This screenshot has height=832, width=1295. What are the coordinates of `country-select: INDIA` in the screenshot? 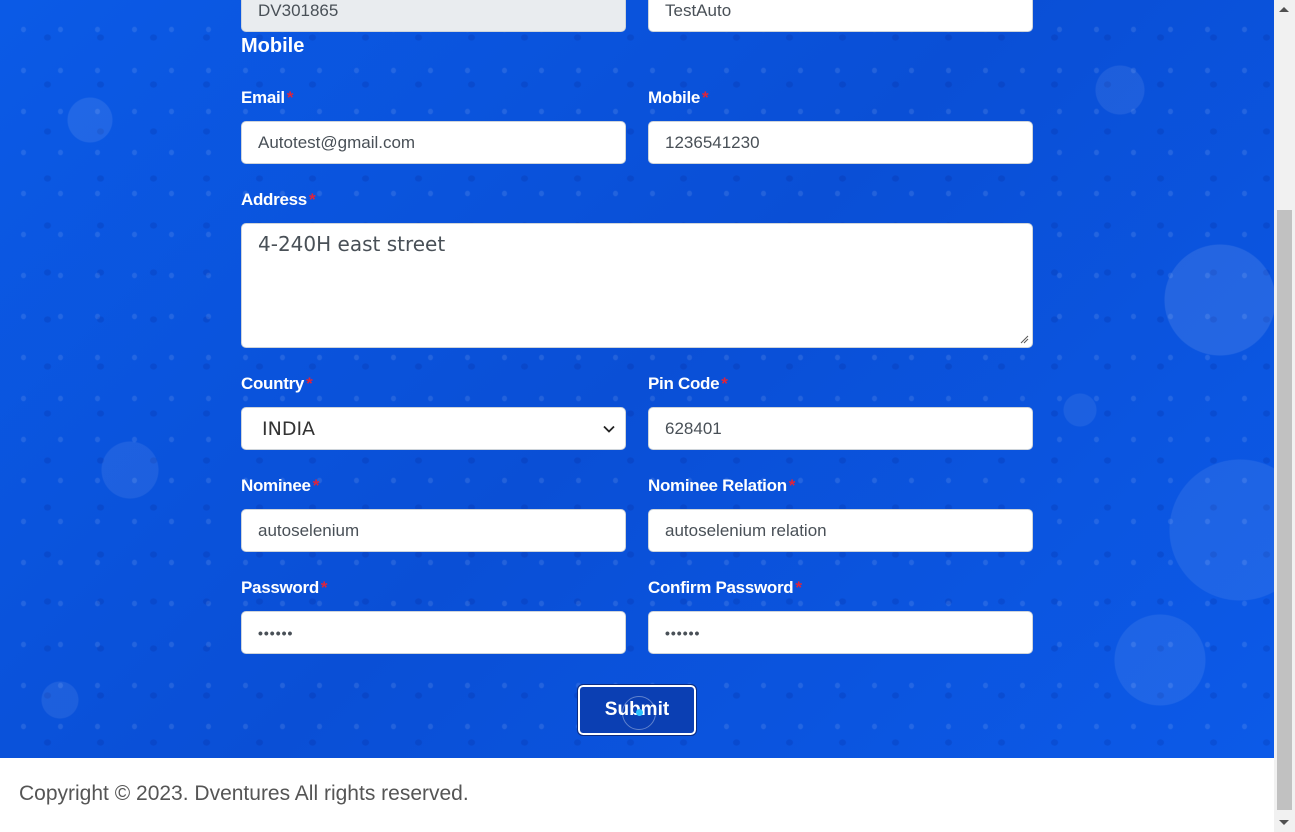 It's located at (433, 428).